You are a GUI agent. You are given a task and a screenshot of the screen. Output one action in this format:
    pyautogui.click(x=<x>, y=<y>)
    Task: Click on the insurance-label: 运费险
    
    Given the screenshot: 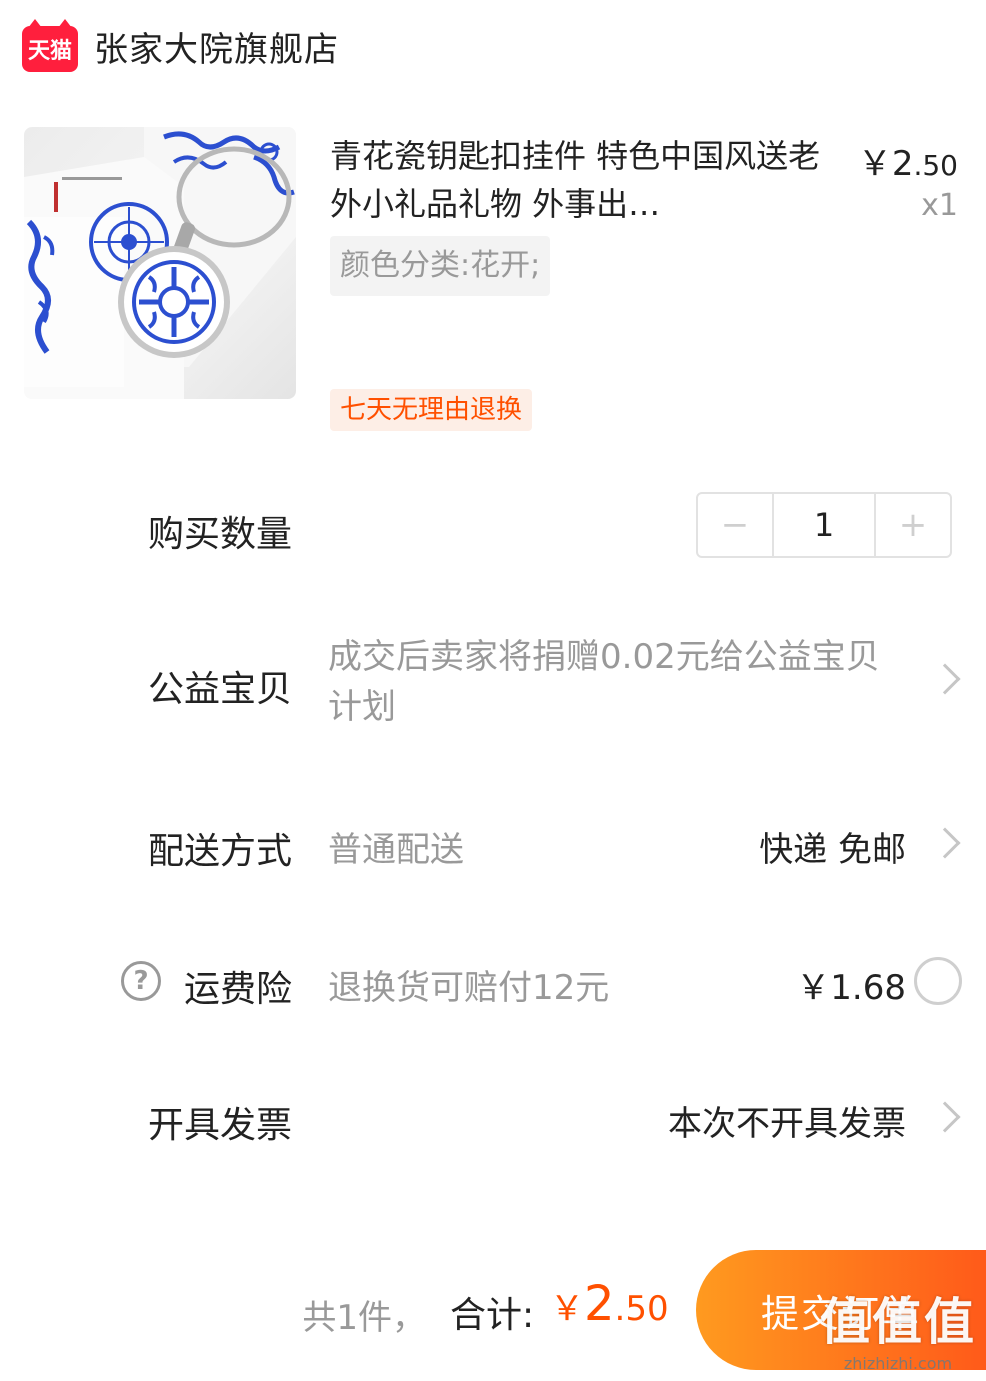 What is the action you would take?
    pyautogui.click(x=237, y=989)
    